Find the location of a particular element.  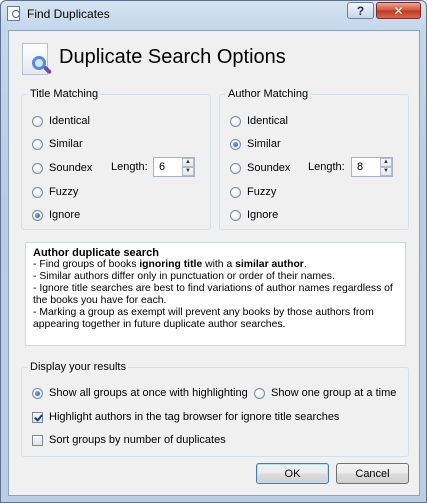

help-button: ? is located at coordinates (360, 10).